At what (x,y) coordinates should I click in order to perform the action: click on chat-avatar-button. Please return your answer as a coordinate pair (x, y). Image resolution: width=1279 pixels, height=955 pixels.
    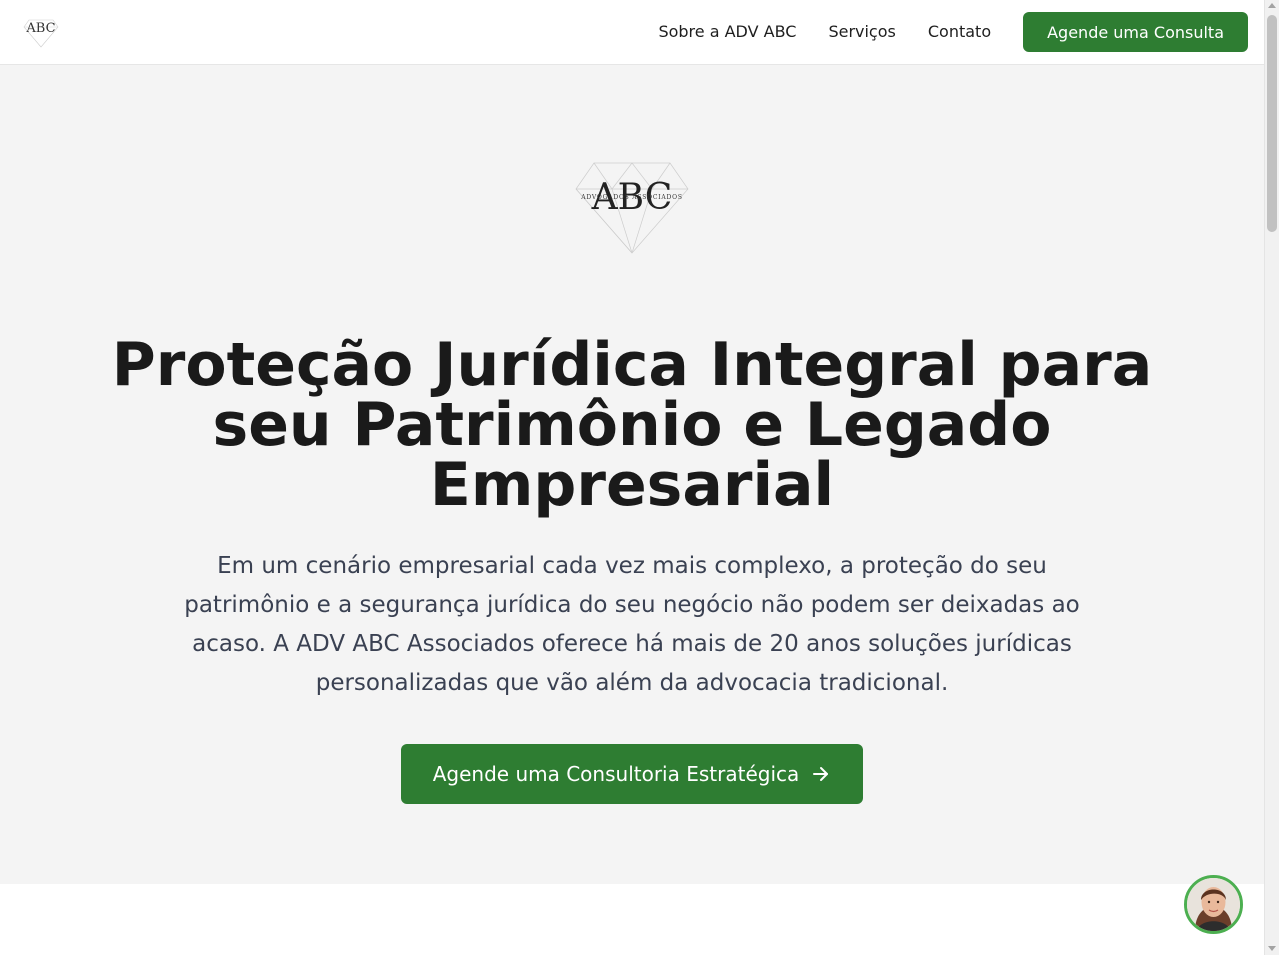
    Looking at the image, I should click on (1213, 904).